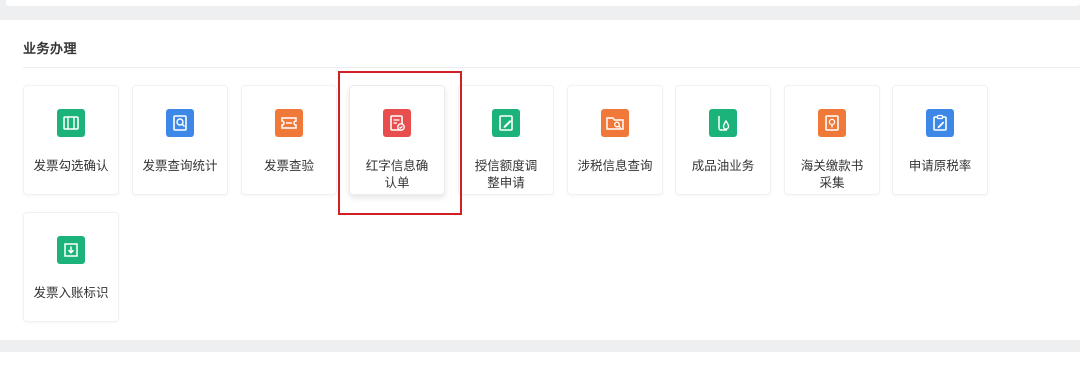 This screenshot has height=391, width=1080. I want to click on tile-label: 申请原税率, so click(940, 165).